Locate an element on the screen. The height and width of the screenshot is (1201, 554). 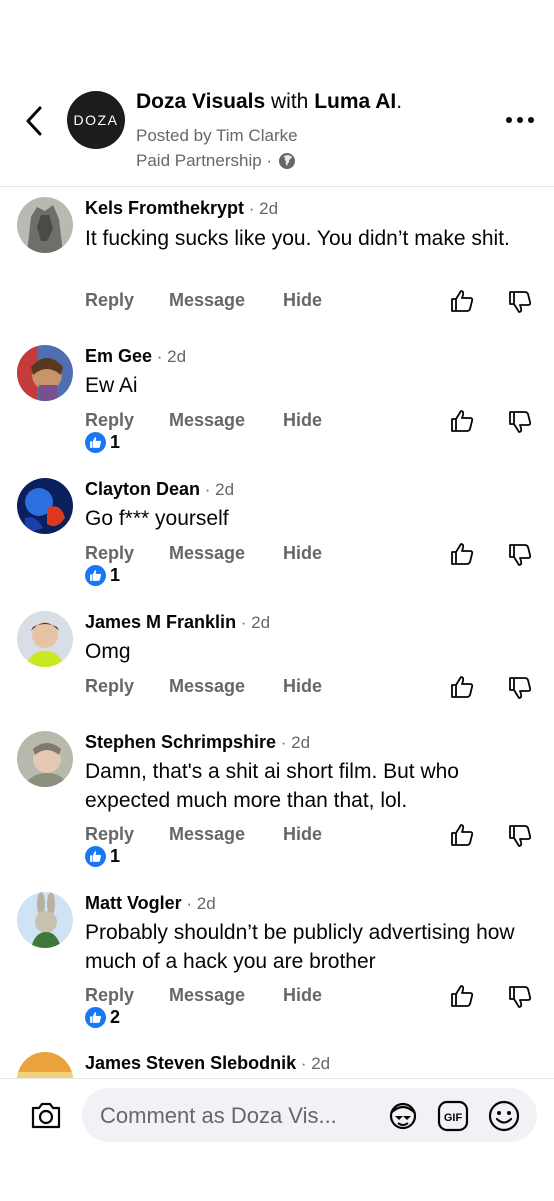
comment-author-line: Em Gee · 2d is located at coordinates (135, 356).